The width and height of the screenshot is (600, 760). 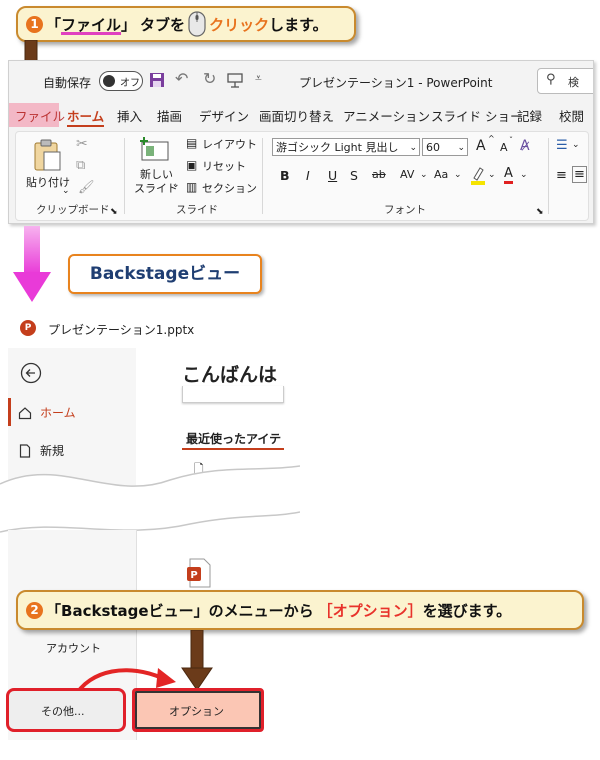 I want to click on autosave-label: 自動保存, so click(x=67, y=83).